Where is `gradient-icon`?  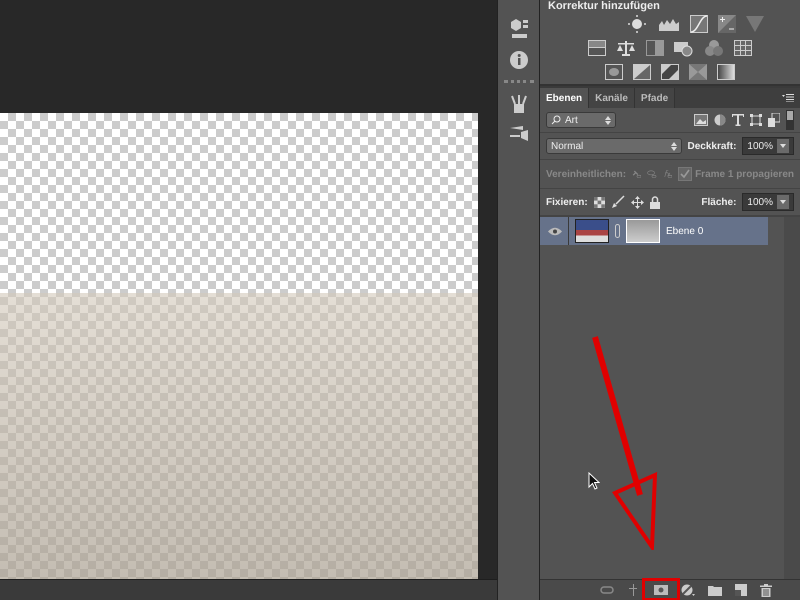 gradient-icon is located at coordinates (726, 72).